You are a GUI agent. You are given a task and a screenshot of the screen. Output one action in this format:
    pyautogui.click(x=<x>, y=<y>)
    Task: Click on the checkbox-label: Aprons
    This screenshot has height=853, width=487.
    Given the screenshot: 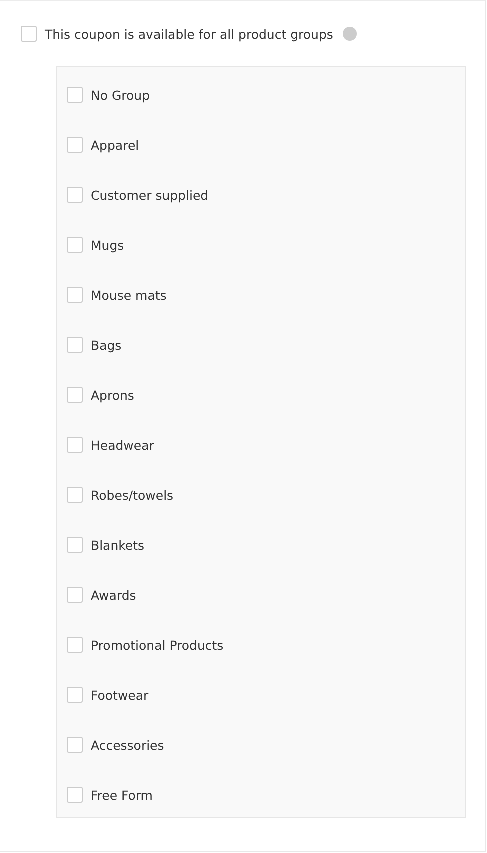 What is the action you would take?
    pyautogui.click(x=112, y=395)
    